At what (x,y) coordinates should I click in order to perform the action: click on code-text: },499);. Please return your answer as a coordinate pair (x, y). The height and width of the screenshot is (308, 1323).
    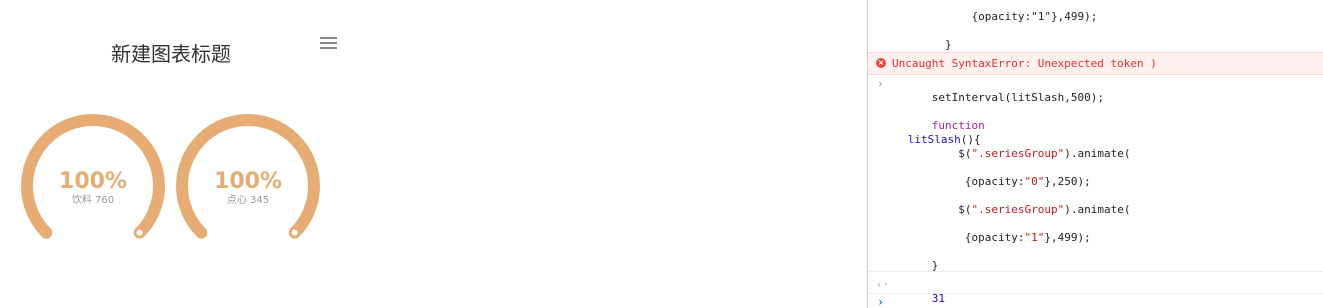
    Looking at the image, I should click on (1067, 237).